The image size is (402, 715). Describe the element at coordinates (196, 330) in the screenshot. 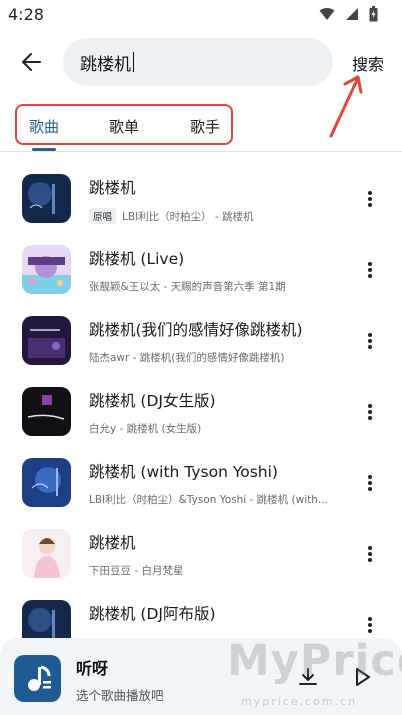

I see `song-title: 跳楼机(我们的感情好像跳楼机)` at that location.